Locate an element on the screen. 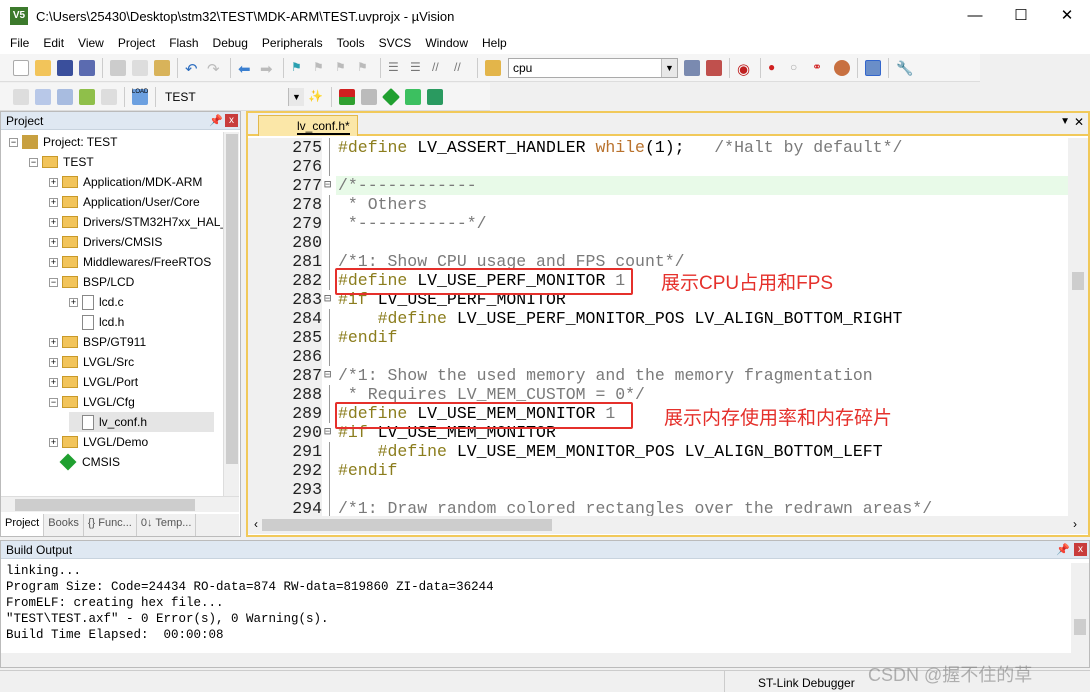  new-file-icon is located at coordinates (21, 67).